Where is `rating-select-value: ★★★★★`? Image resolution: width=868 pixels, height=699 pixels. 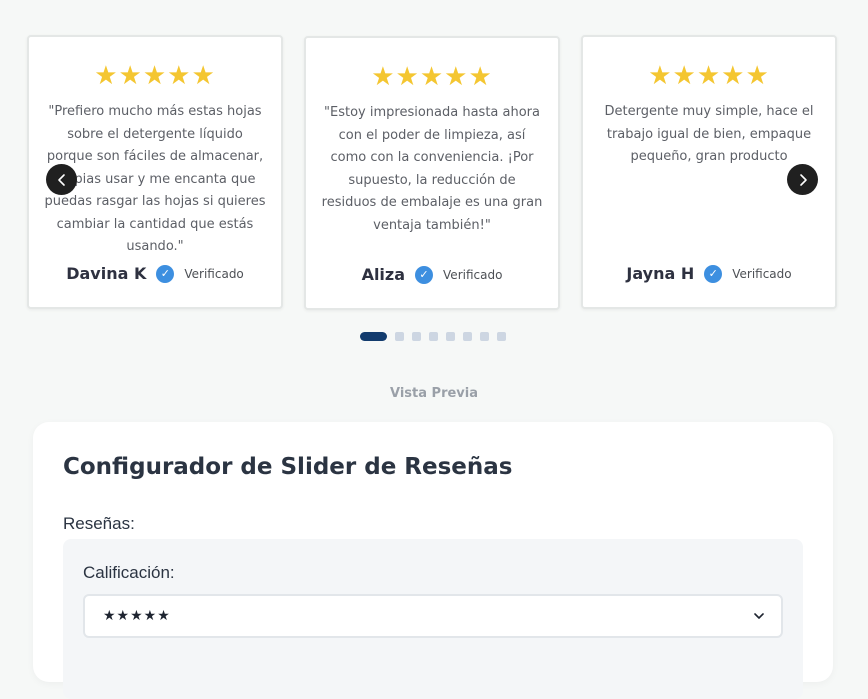 rating-select-value: ★★★★★ is located at coordinates (137, 616).